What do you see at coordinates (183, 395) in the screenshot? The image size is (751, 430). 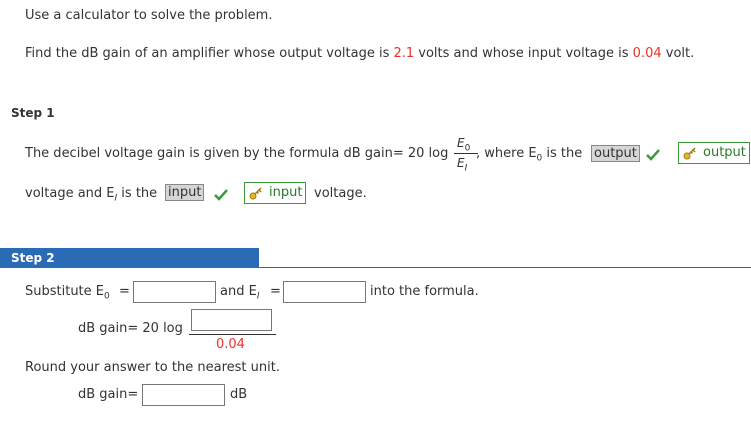 I see `db-gain-input` at bounding box center [183, 395].